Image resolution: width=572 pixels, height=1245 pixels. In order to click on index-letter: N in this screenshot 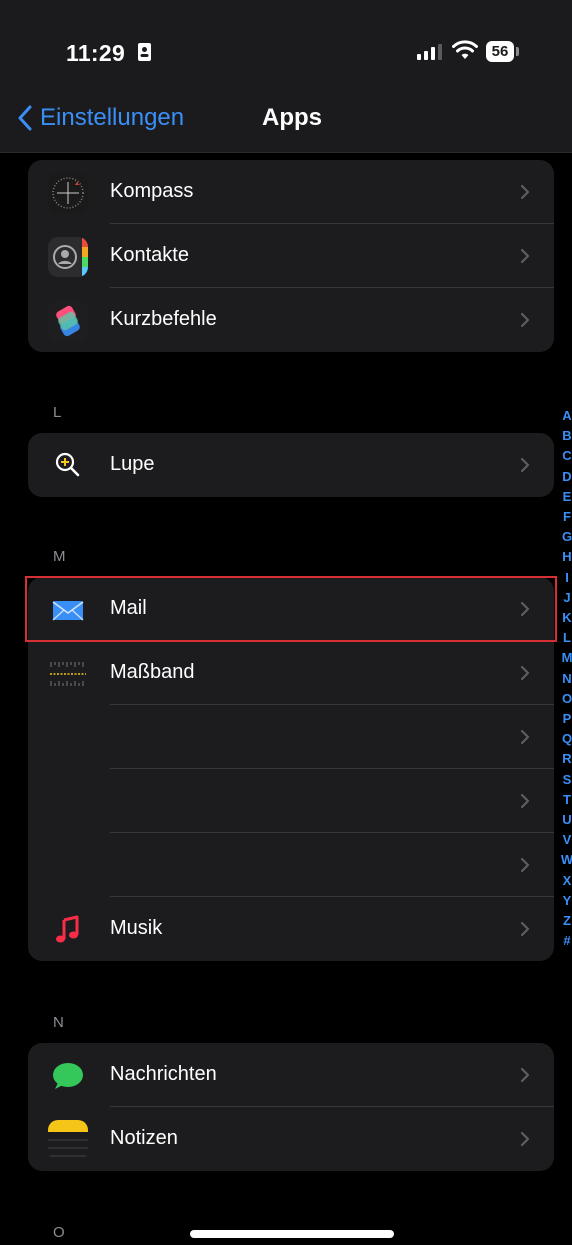, I will do `click(566, 679)`.